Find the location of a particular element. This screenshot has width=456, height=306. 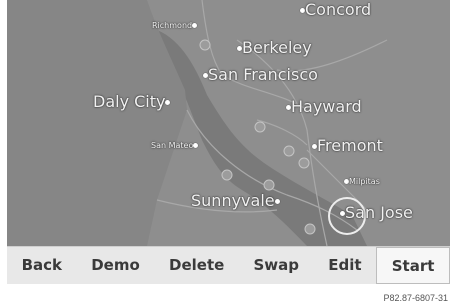

route-toolbar: Back Demo Delete Swap Edit Start is located at coordinates (228, 265).